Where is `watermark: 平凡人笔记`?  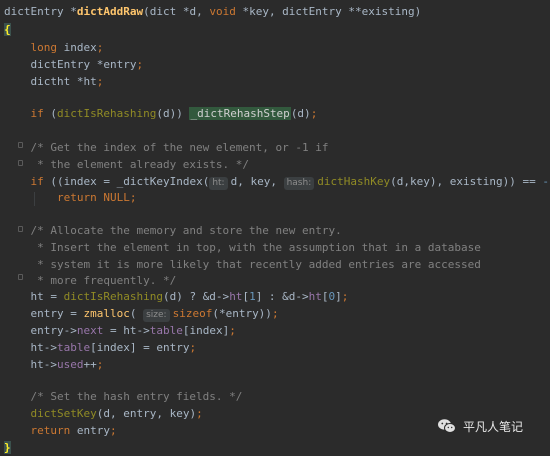 watermark: 平凡人笔记 is located at coordinates (480, 426).